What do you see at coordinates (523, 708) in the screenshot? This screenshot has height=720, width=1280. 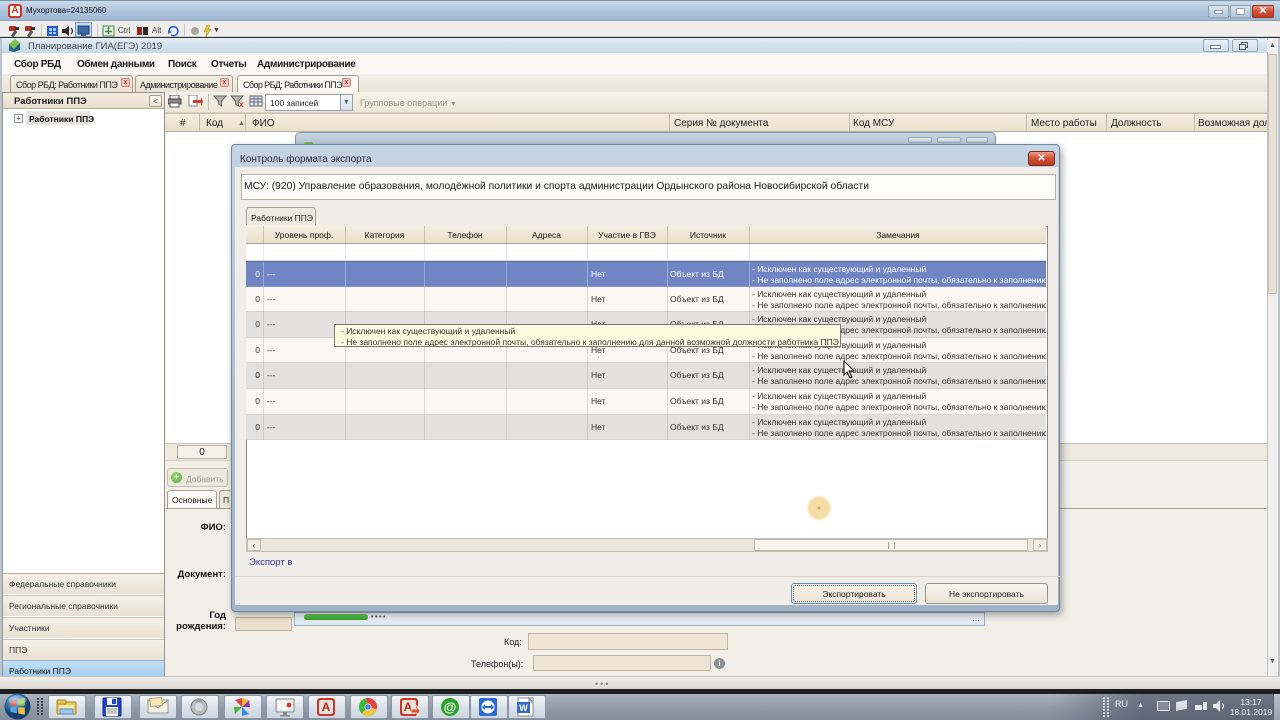 I see `svg-text: W` at bounding box center [523, 708].